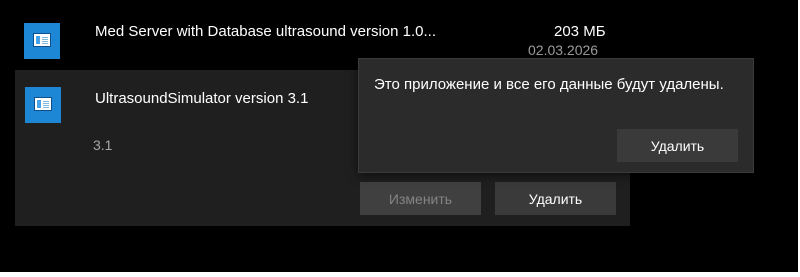  I want to click on app-size: 203 МБ, so click(580, 31).